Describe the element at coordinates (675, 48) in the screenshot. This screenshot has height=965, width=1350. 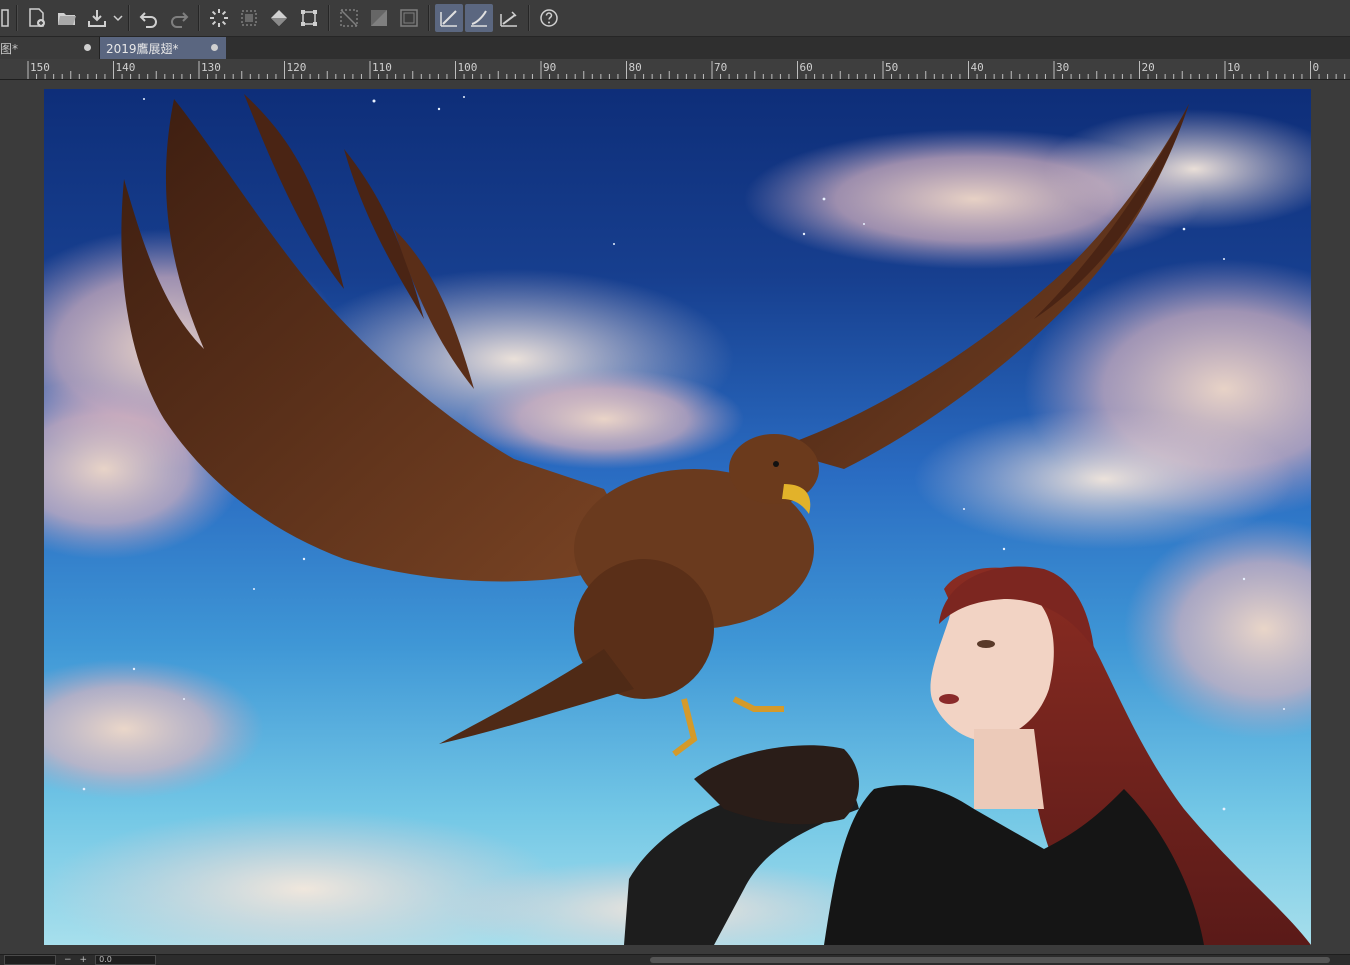
I see `document-tabs: 图* 2019鷹展翅*` at that location.